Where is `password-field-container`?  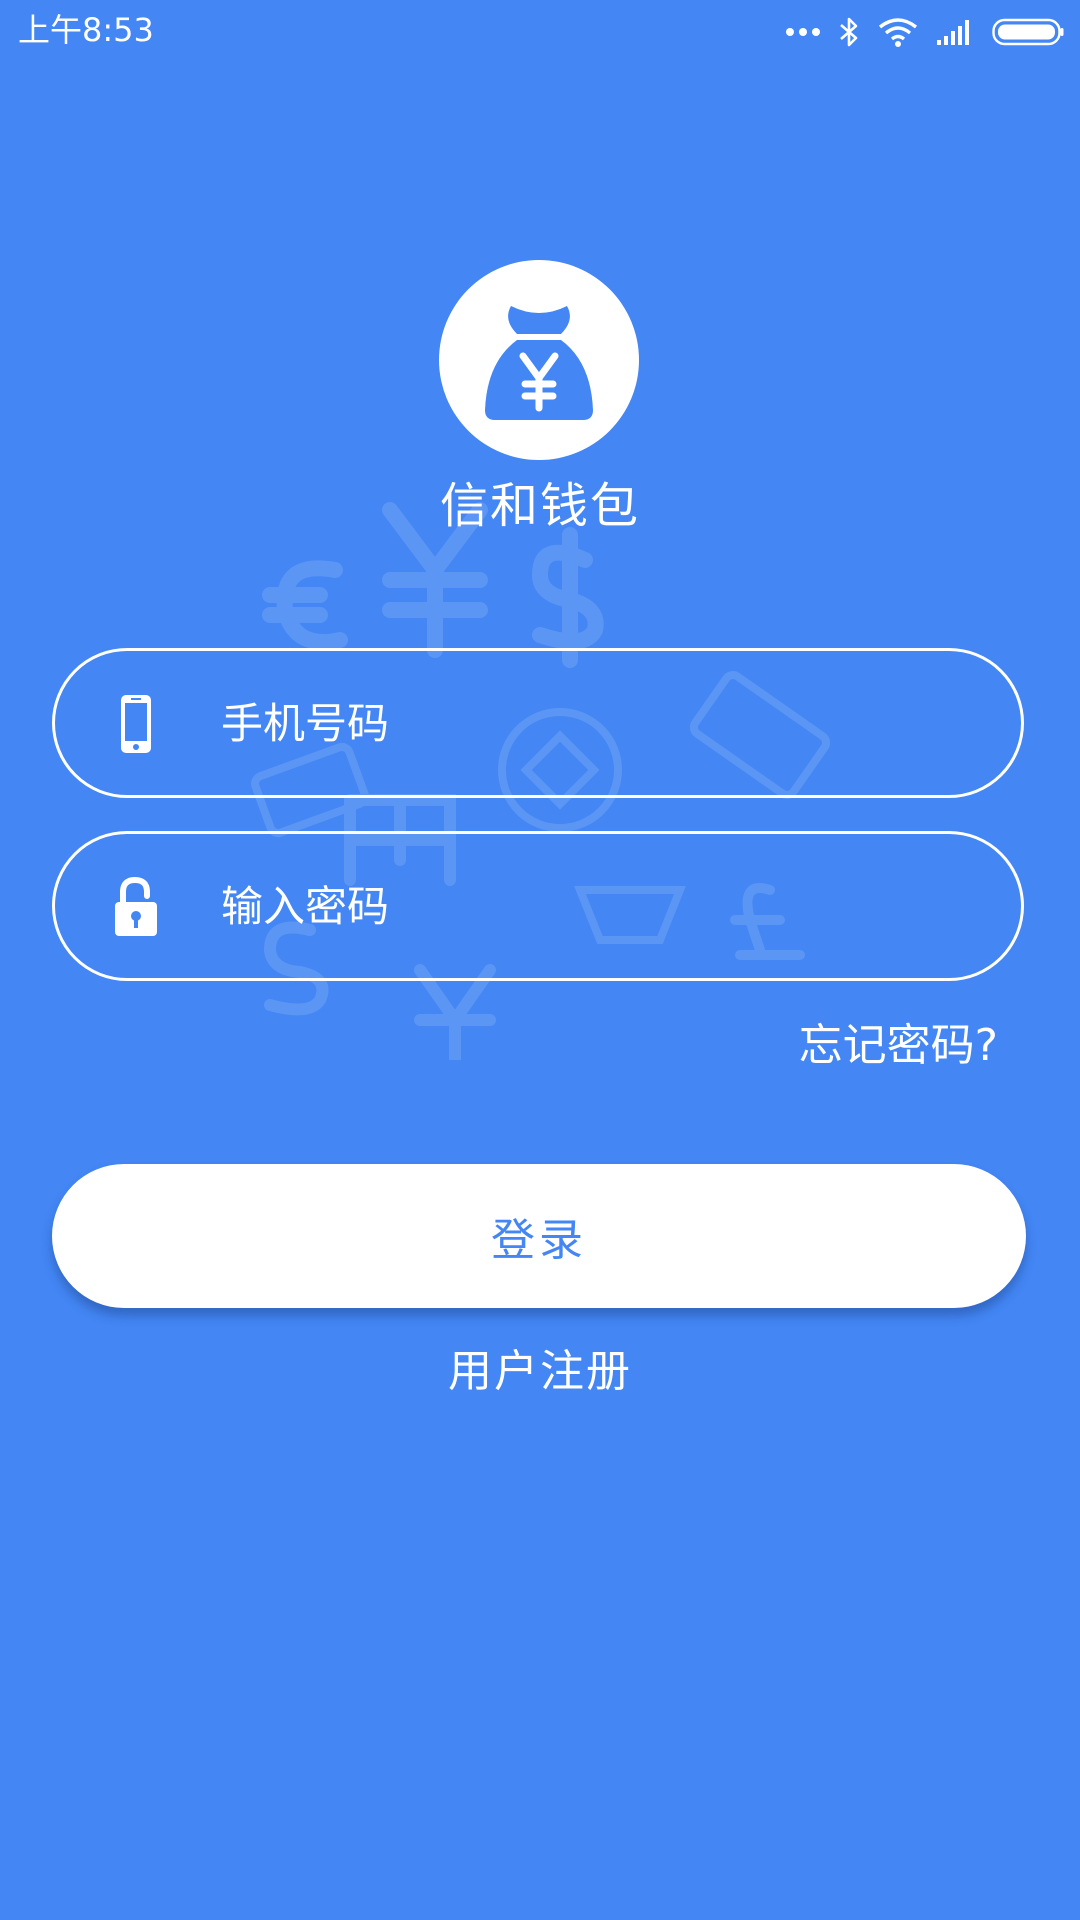 password-field-container is located at coordinates (538, 906).